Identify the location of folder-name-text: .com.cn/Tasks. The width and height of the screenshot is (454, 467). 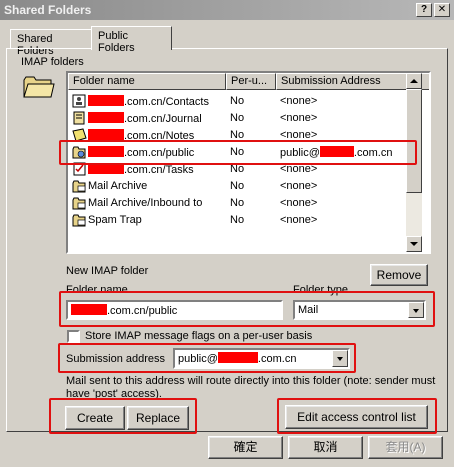
(141, 169).